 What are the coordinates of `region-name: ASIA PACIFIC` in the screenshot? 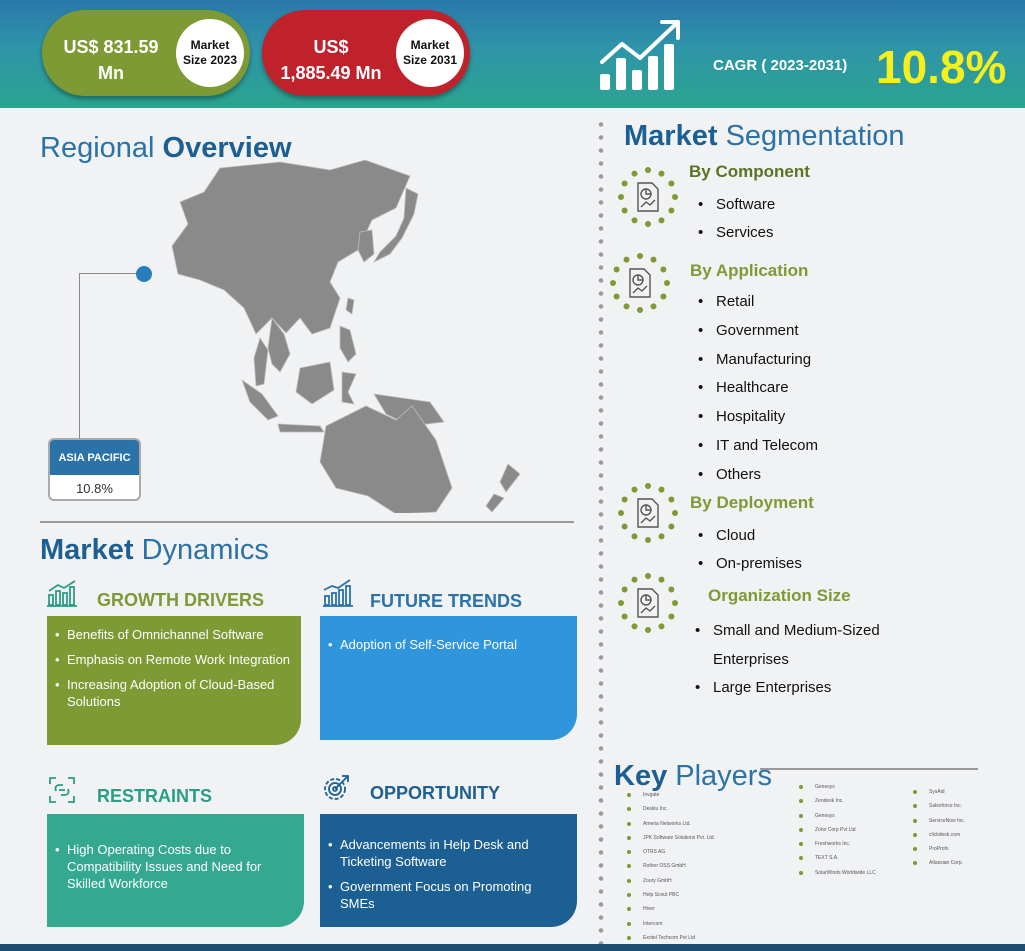 It's located at (94, 457).